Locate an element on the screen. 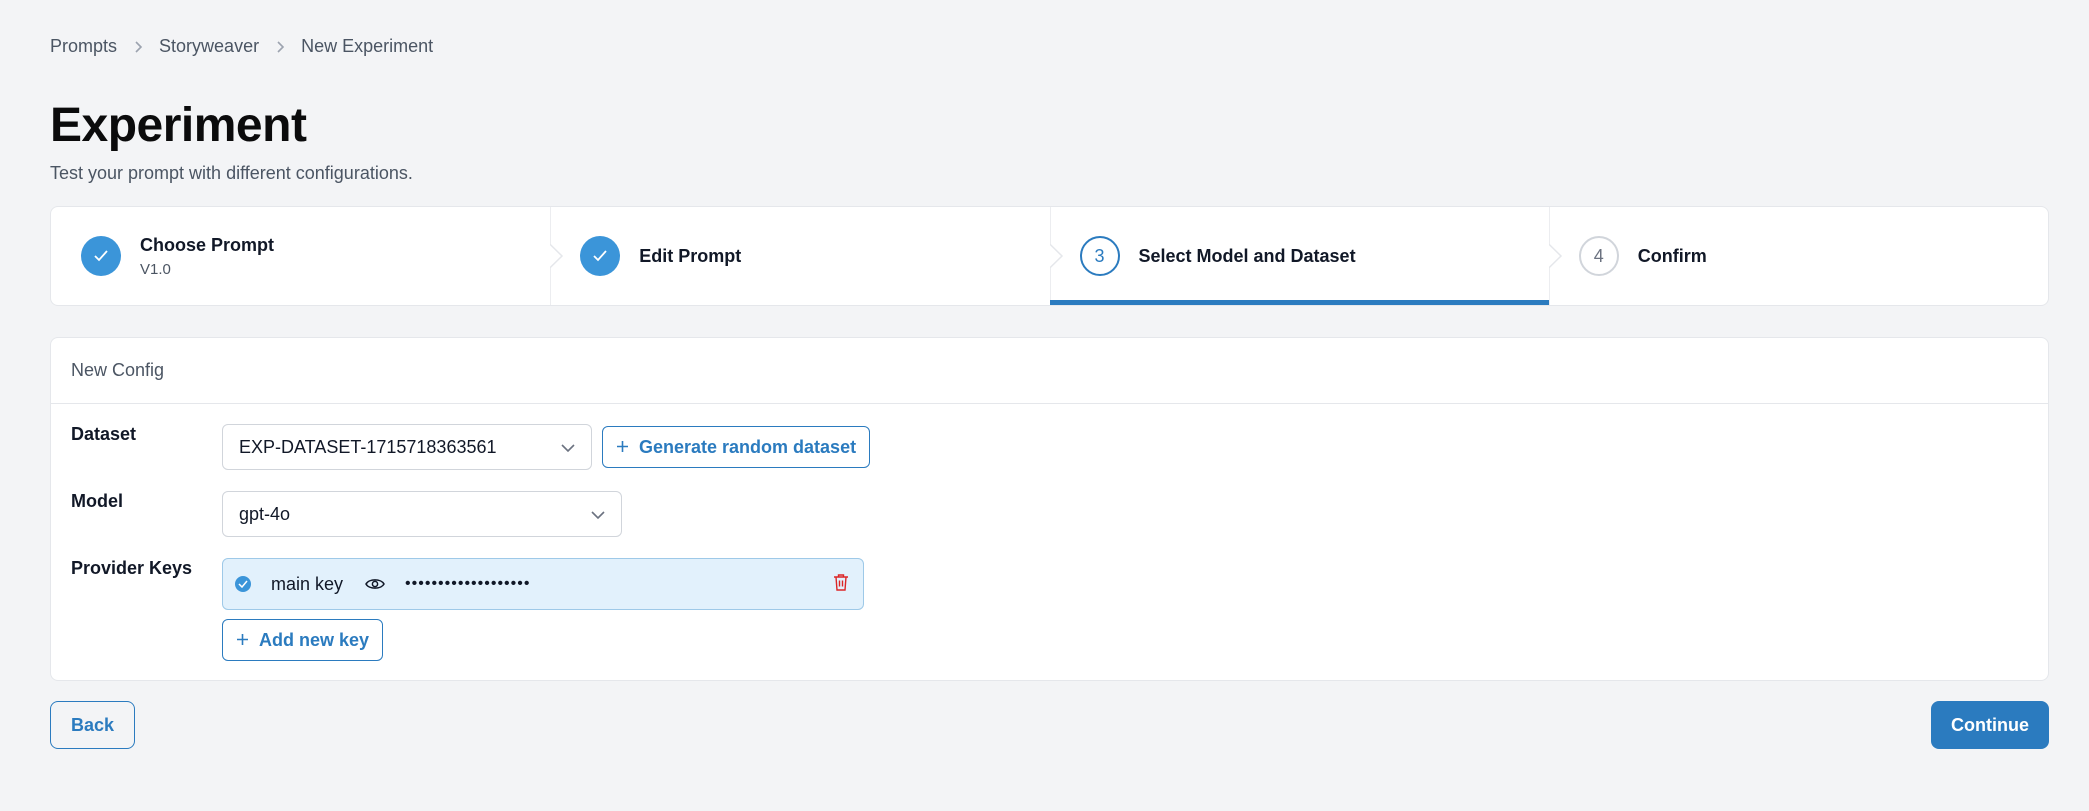 This screenshot has width=2089, height=811. continue-button: Continue is located at coordinates (1990, 725).